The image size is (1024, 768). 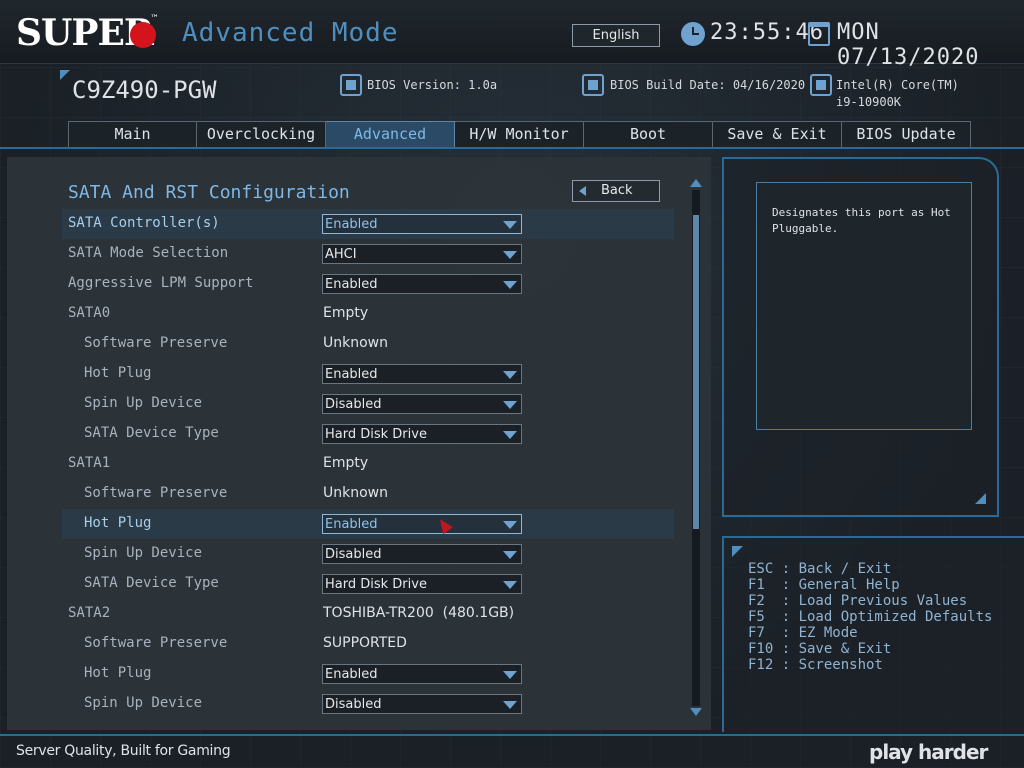 I want to click on language-button: English, so click(x=616, y=35).